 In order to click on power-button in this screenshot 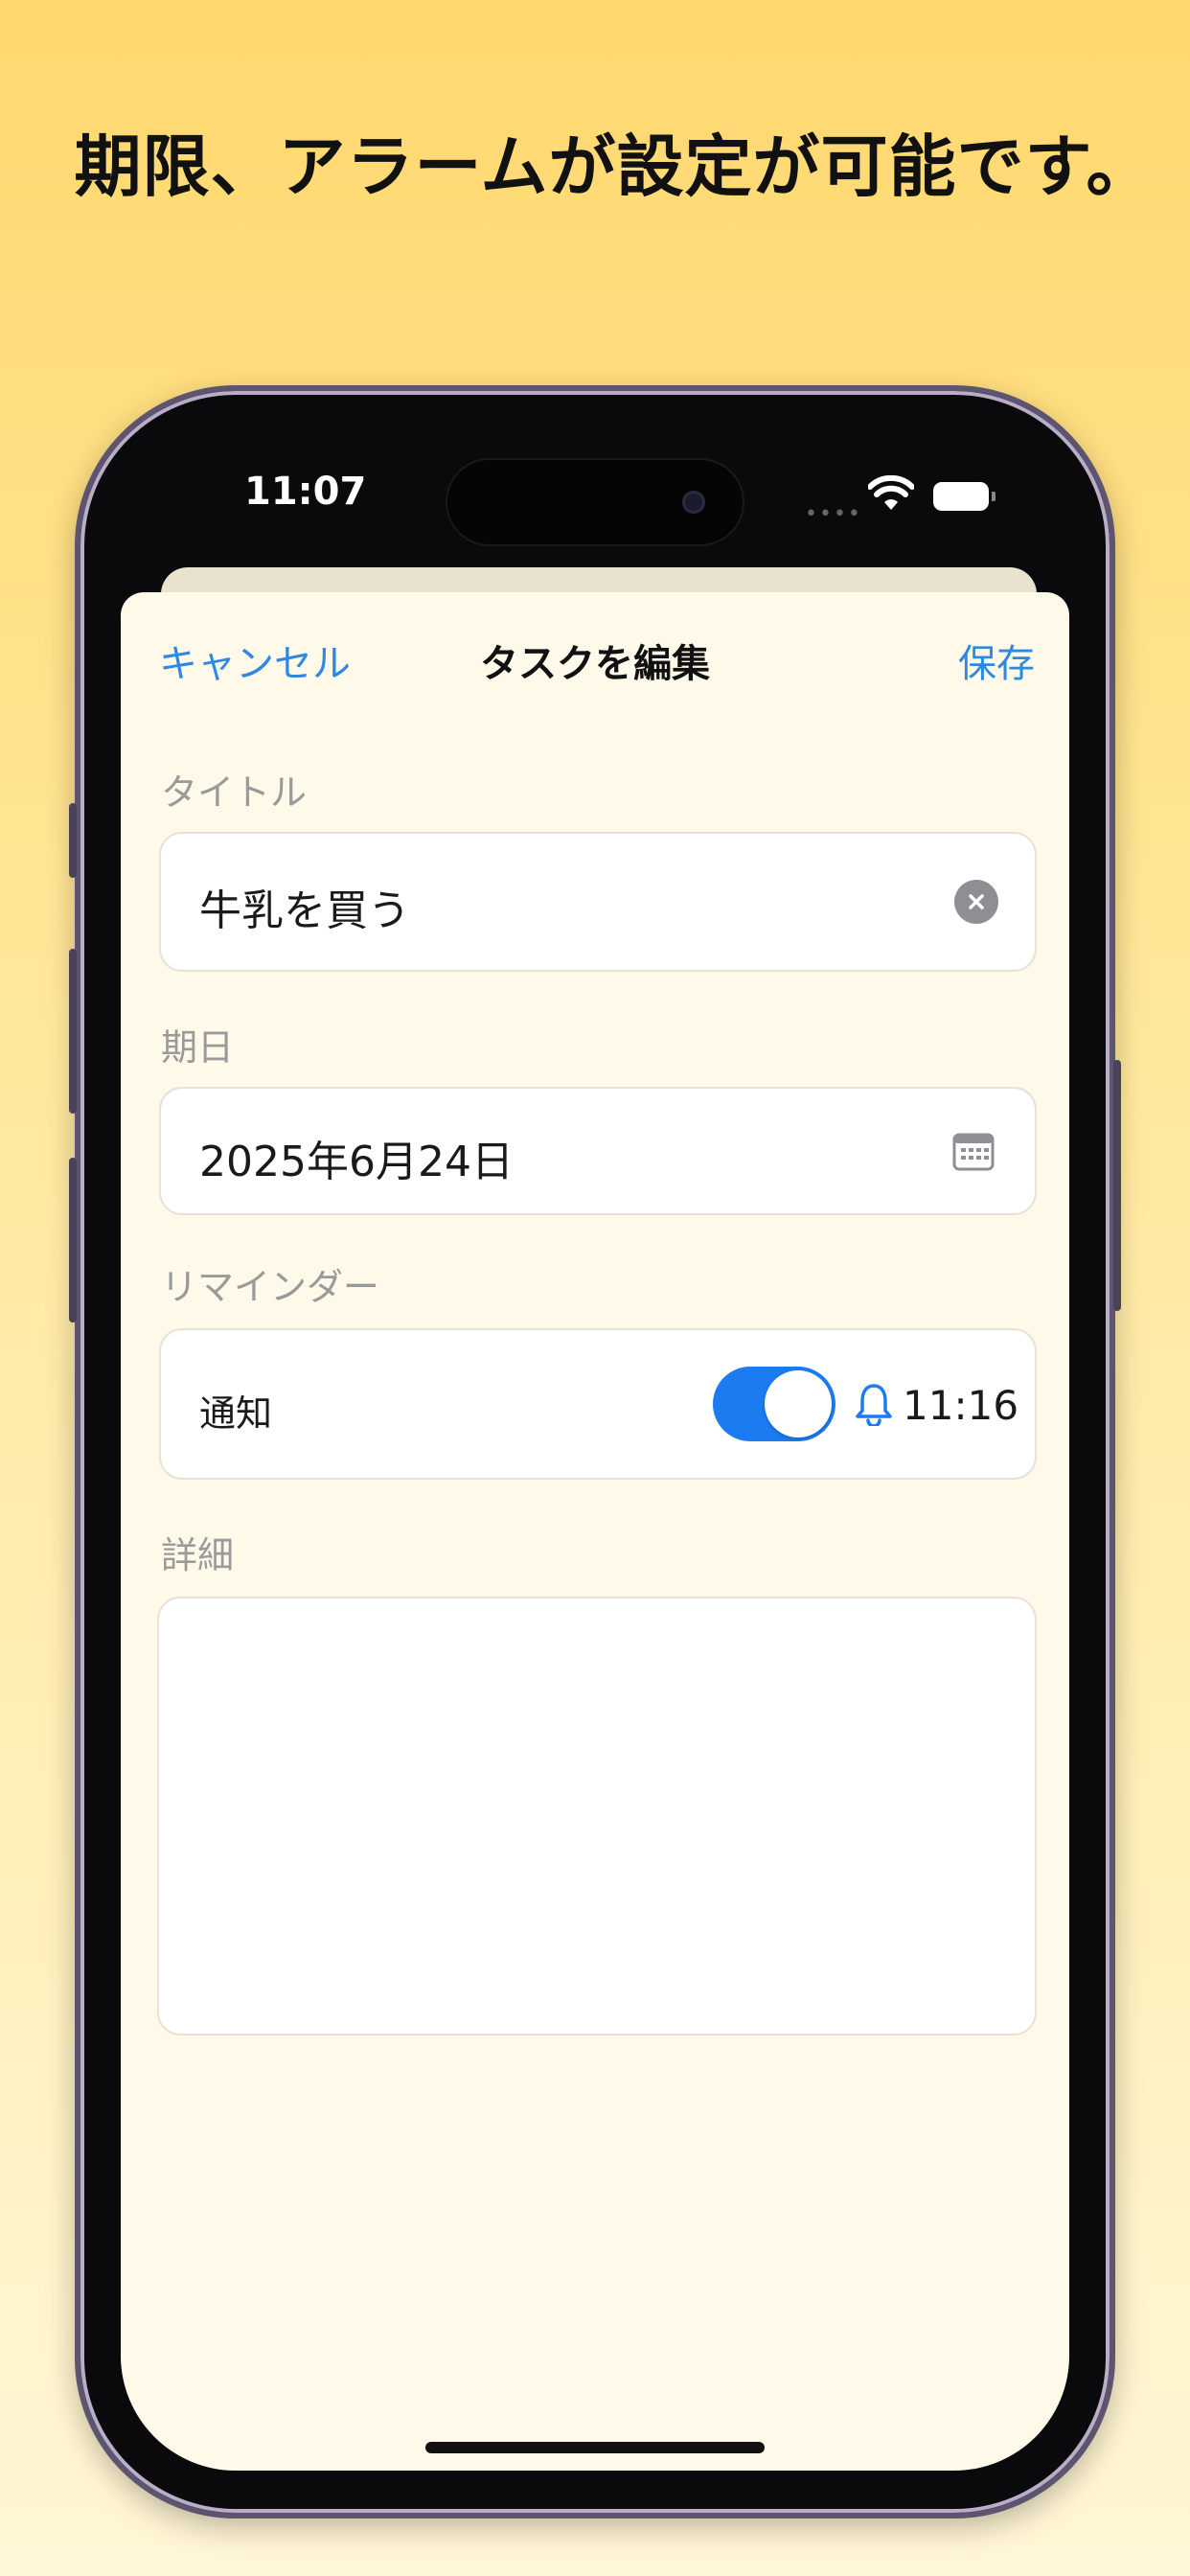, I will do `click(1117, 1185)`.